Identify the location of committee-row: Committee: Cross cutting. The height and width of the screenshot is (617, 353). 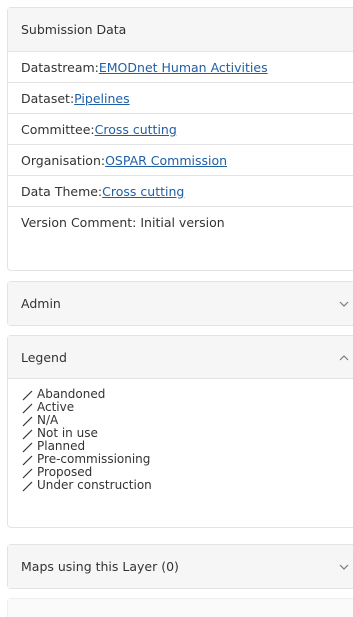
(180, 129).